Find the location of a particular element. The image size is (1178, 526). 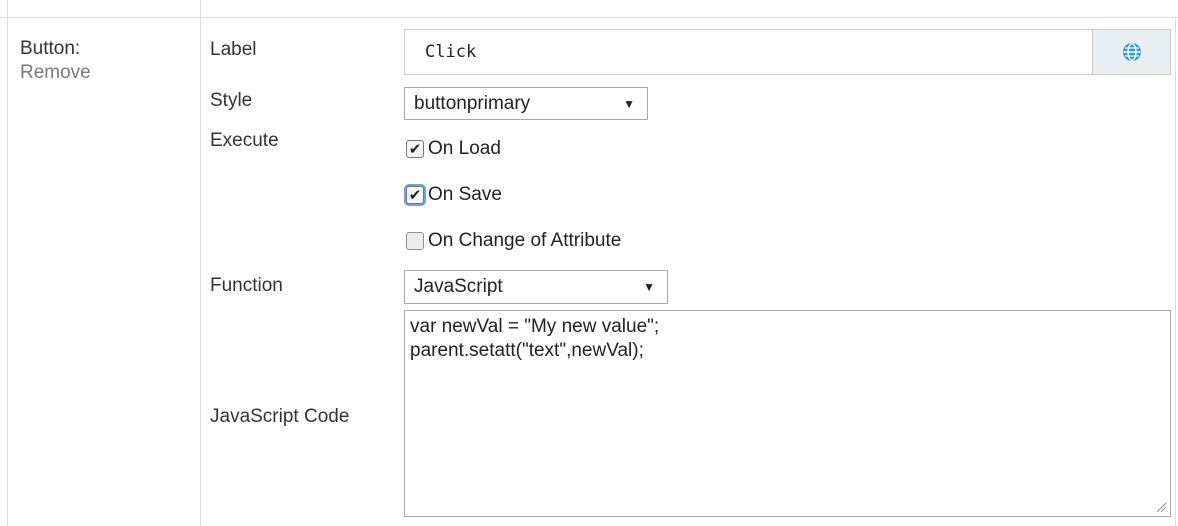

checkbox-on-load: ✔ On Load is located at coordinates (453, 149).